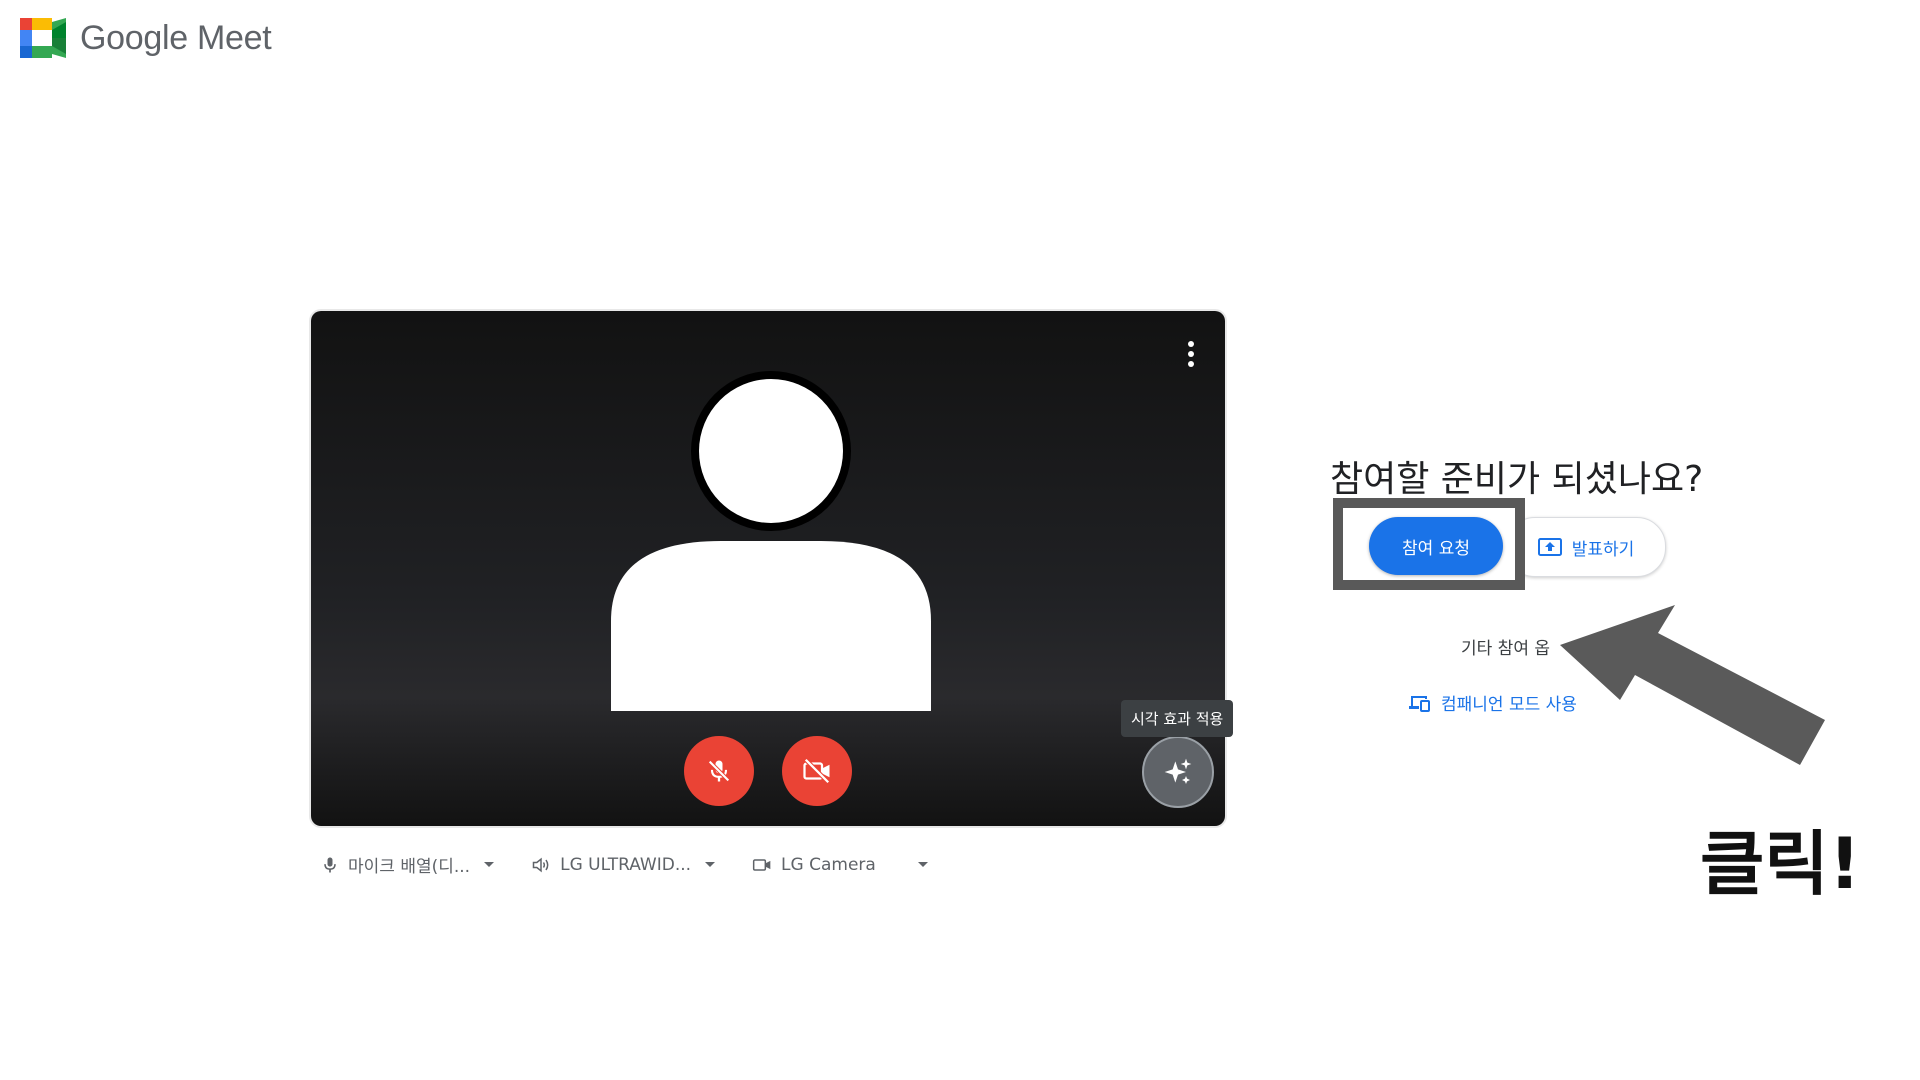 The image size is (1920, 1080). I want to click on more-options-icon, so click(1191, 354).